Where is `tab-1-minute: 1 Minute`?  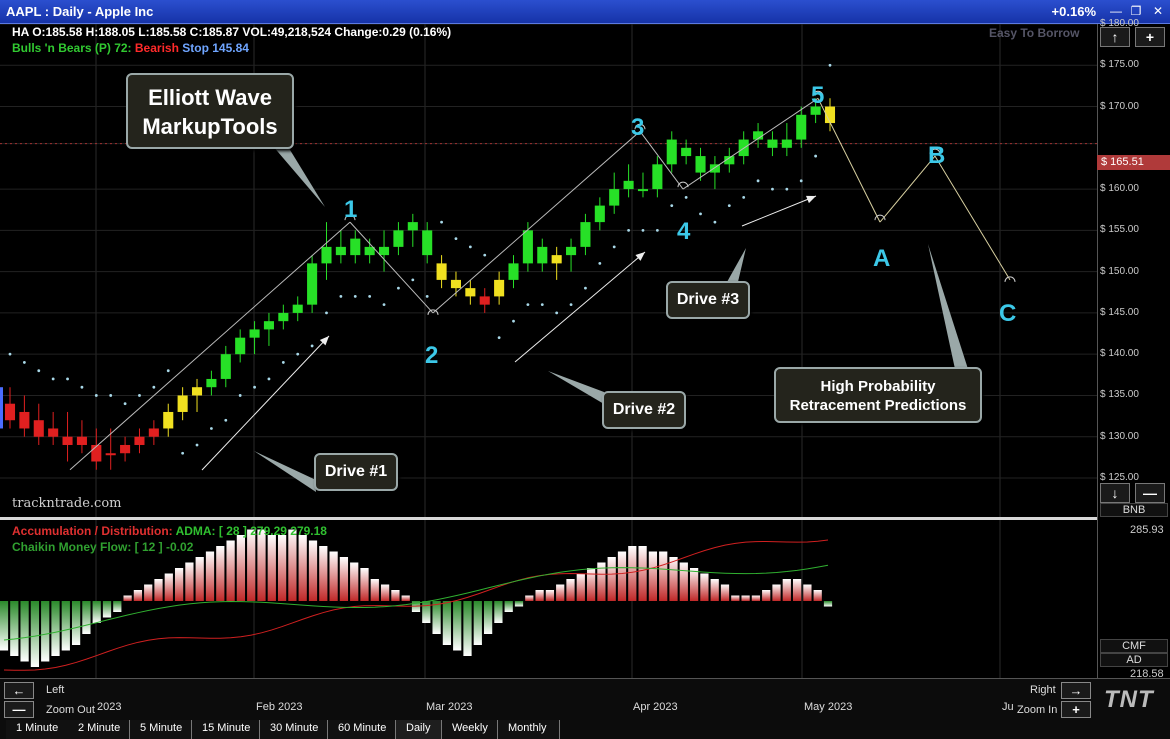 tab-1-minute: 1 Minute is located at coordinates (38, 729).